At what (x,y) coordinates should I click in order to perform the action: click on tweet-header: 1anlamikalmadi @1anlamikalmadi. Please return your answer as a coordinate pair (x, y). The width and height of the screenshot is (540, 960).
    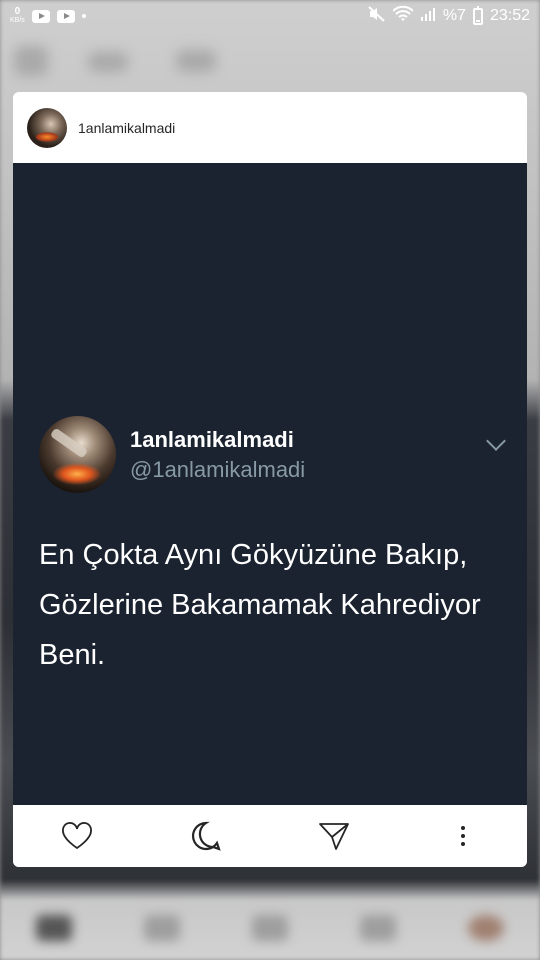
    Looking at the image, I should click on (172, 454).